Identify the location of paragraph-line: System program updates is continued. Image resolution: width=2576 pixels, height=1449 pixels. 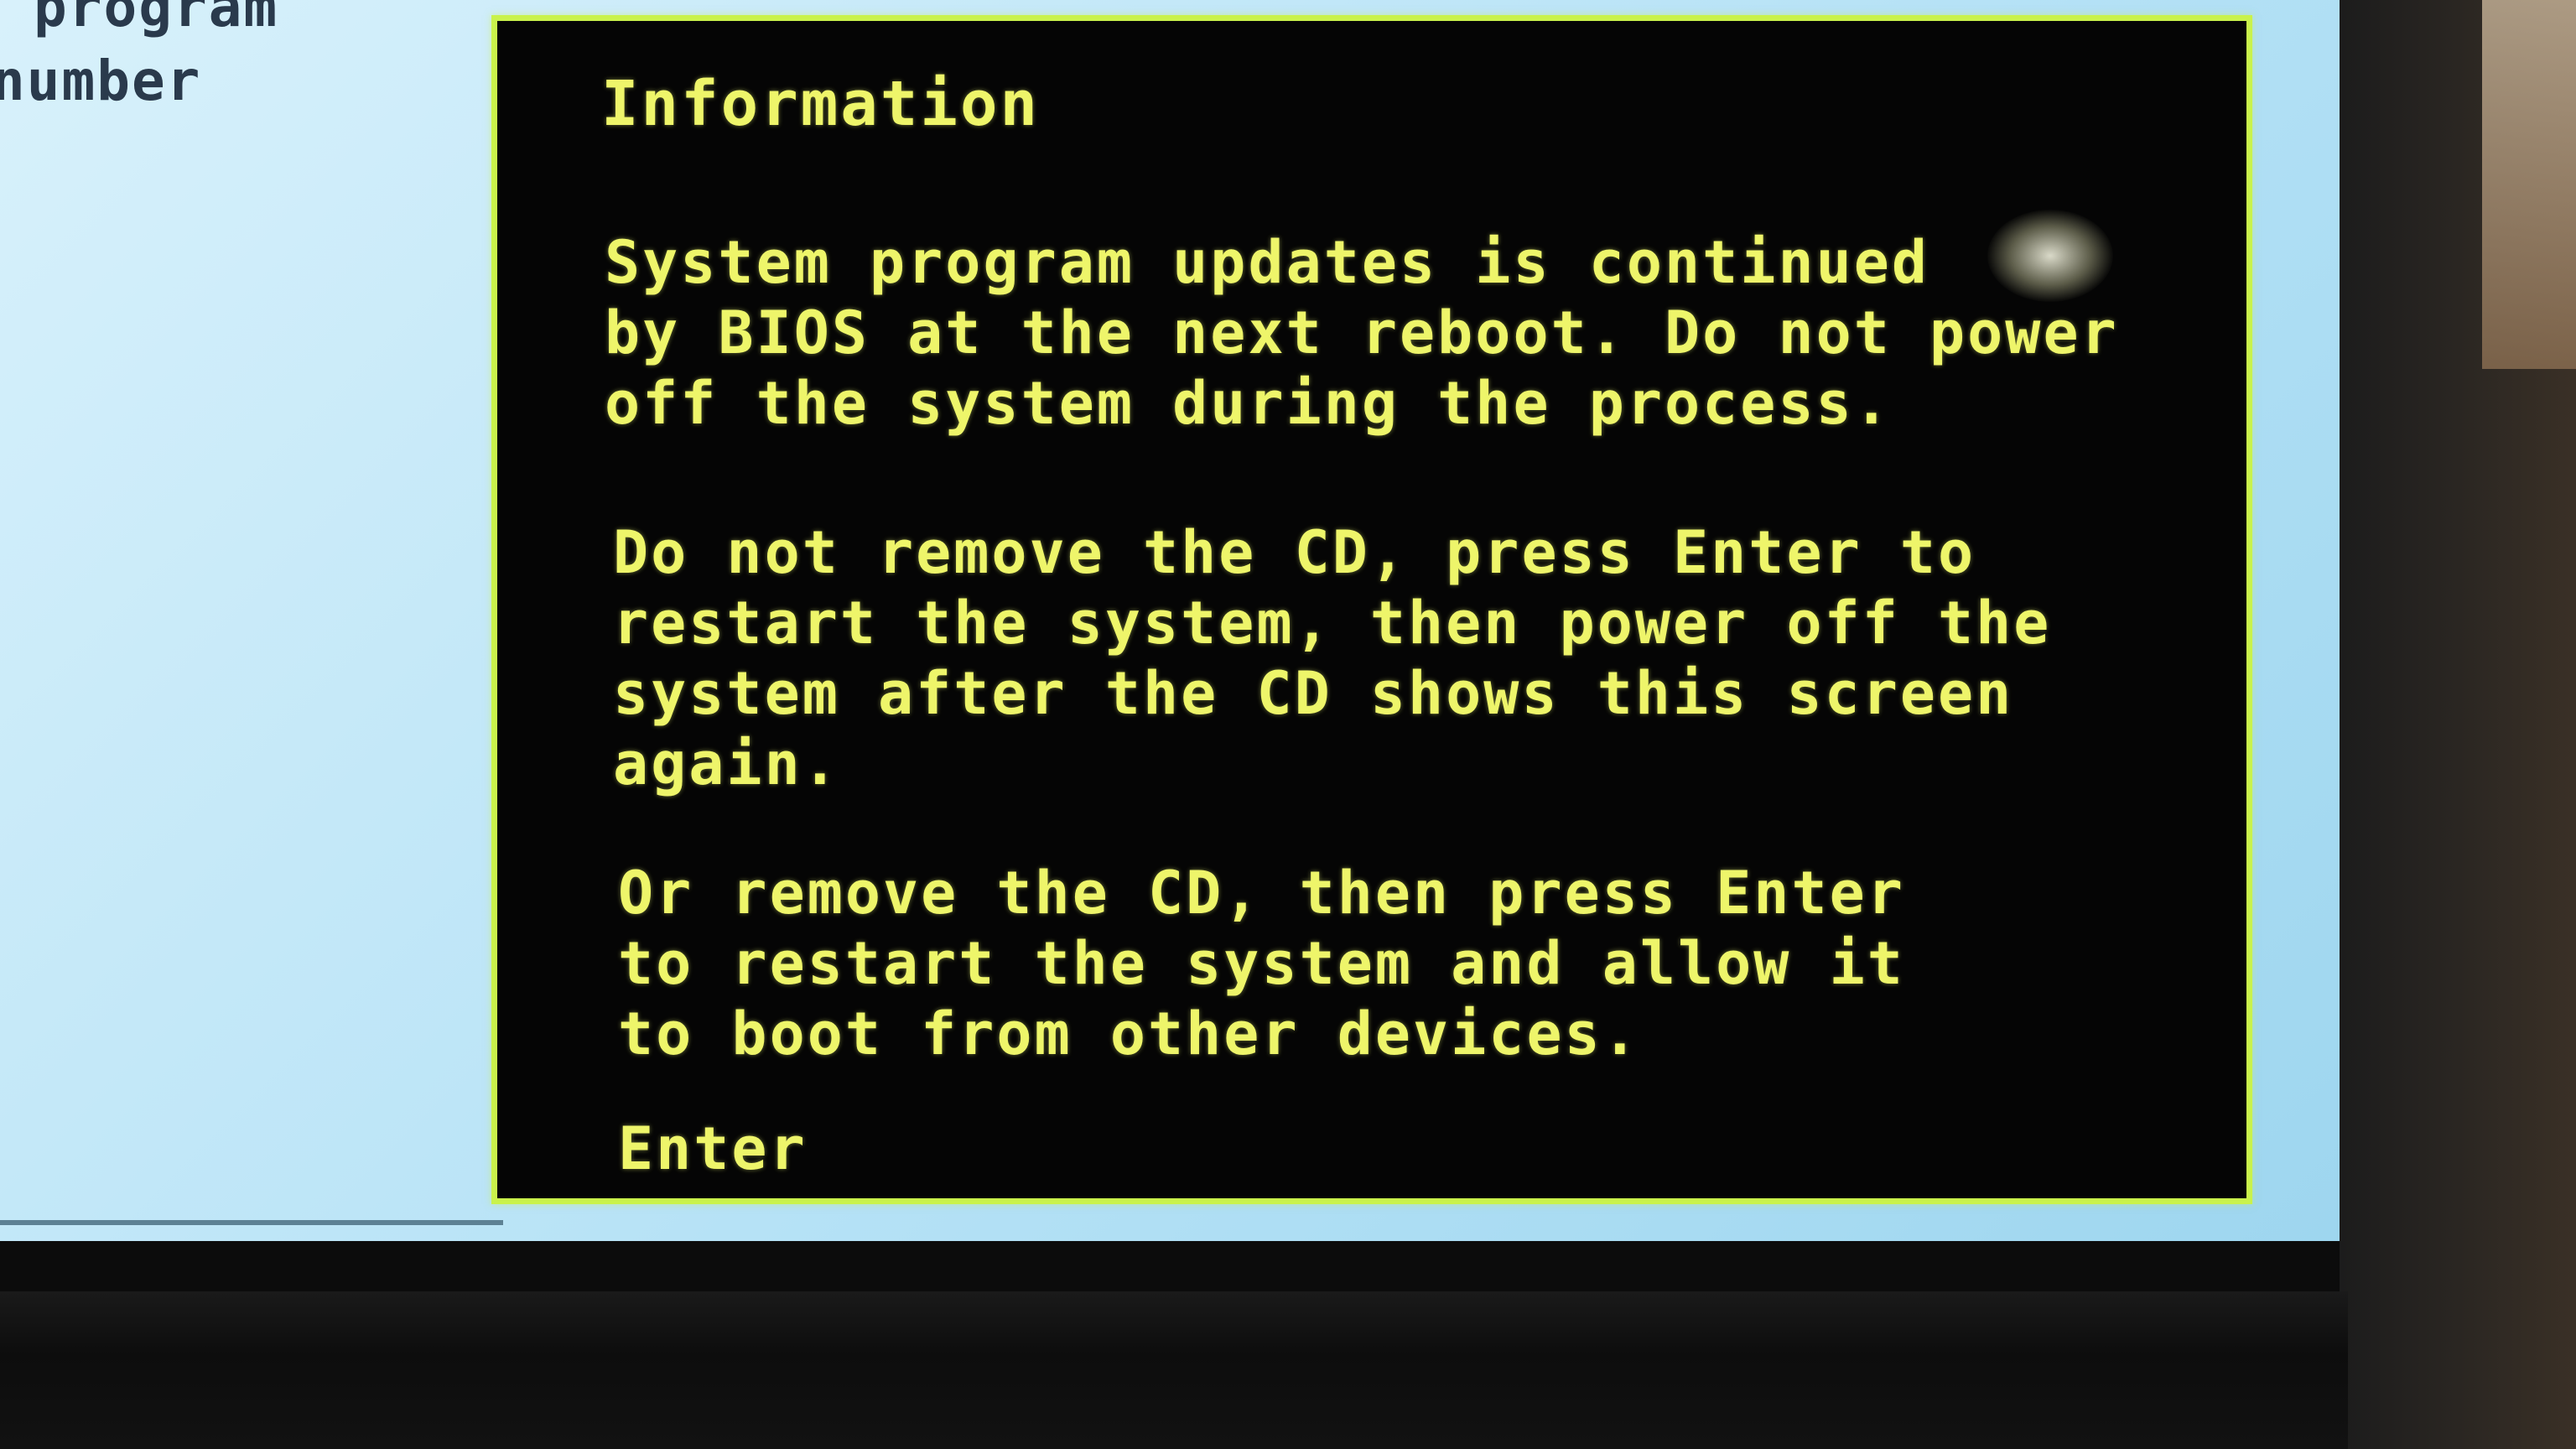
(1267, 262).